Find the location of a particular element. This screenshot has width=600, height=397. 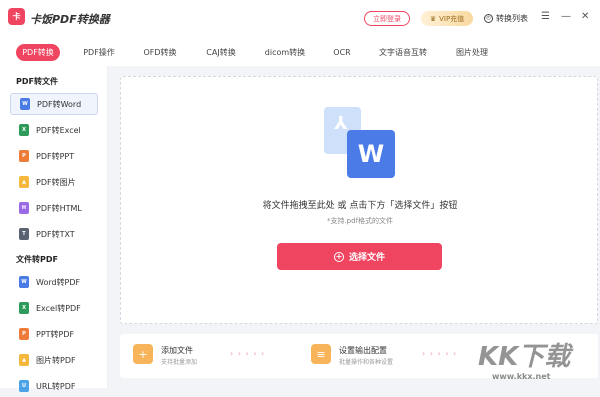

drop-instruction: 将文件拖拽至此处 或 点击下方「选择文件」按钮 is located at coordinates (360, 206).